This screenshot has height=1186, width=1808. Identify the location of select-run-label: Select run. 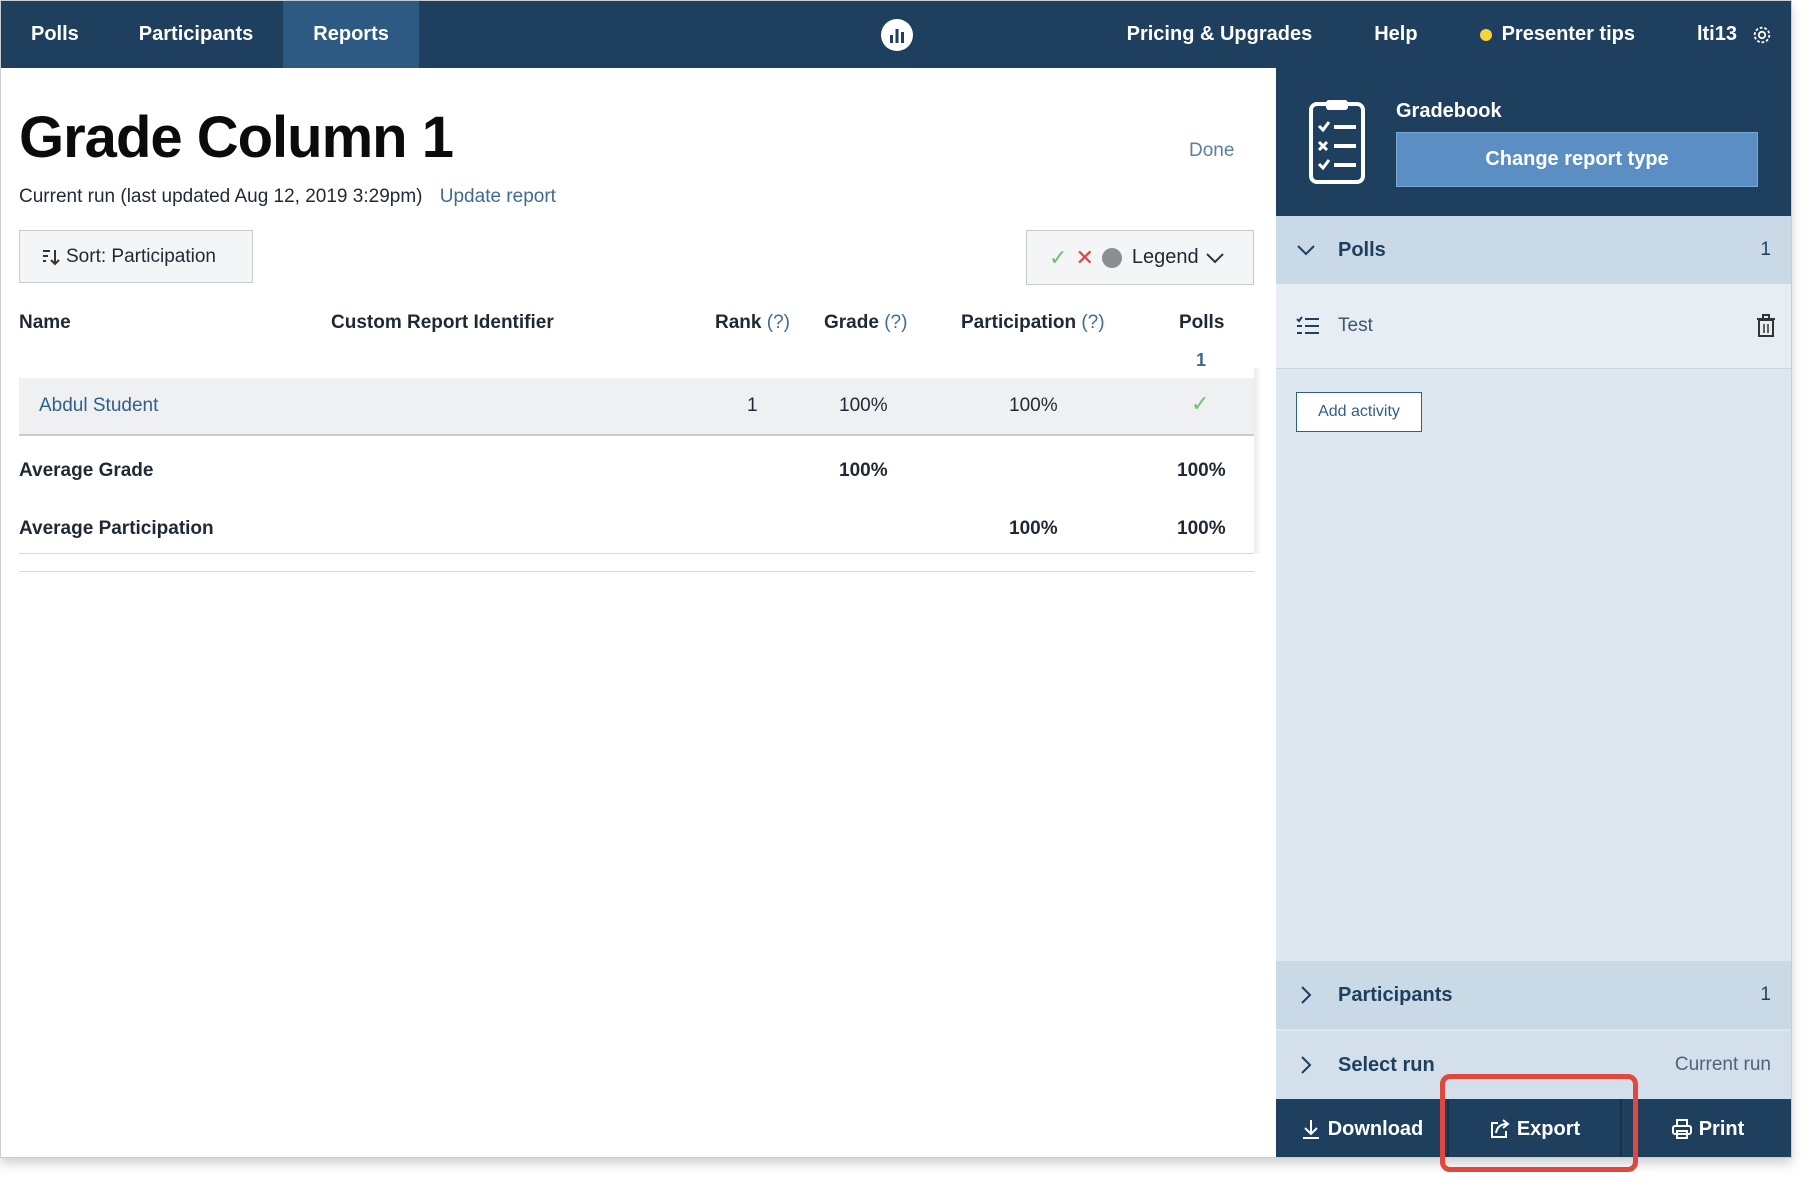
(1386, 1064).